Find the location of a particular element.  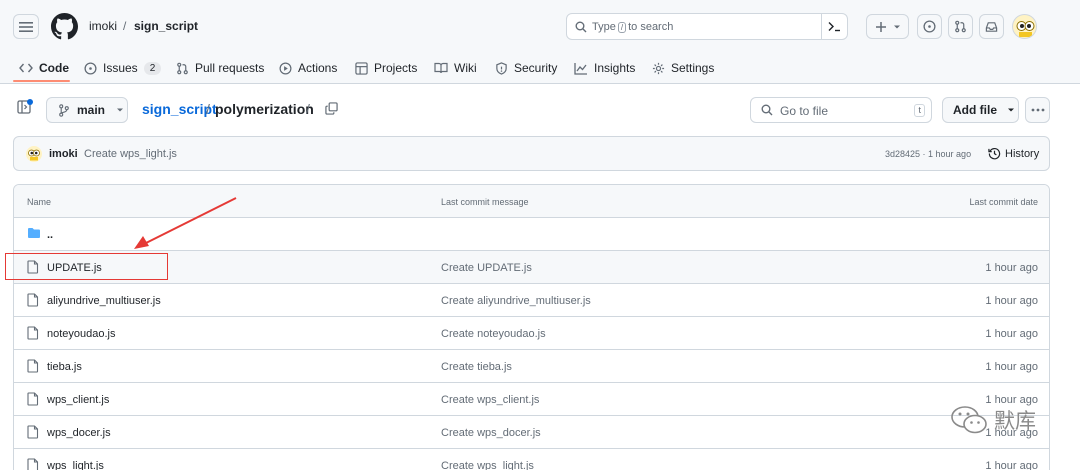

repo-owner-link: imoki is located at coordinates (103, 26).